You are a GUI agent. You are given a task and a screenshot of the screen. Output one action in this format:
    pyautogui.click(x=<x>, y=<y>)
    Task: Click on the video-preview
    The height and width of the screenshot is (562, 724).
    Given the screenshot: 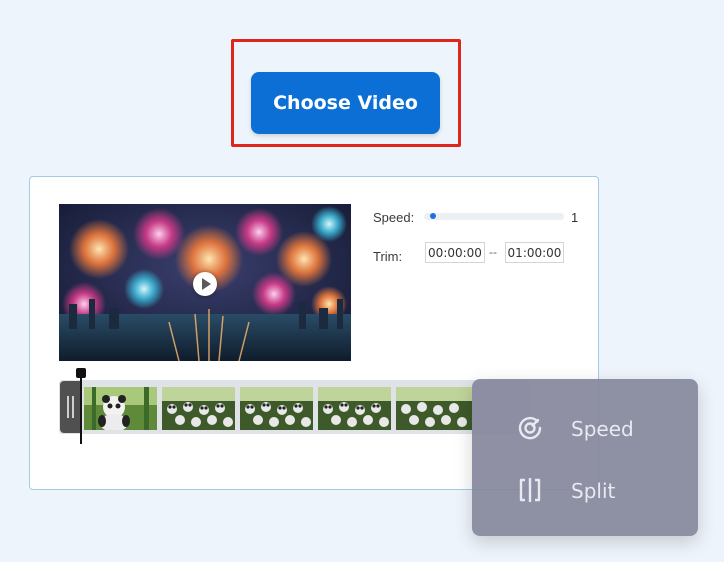 What is the action you would take?
    pyautogui.click(x=205, y=282)
    